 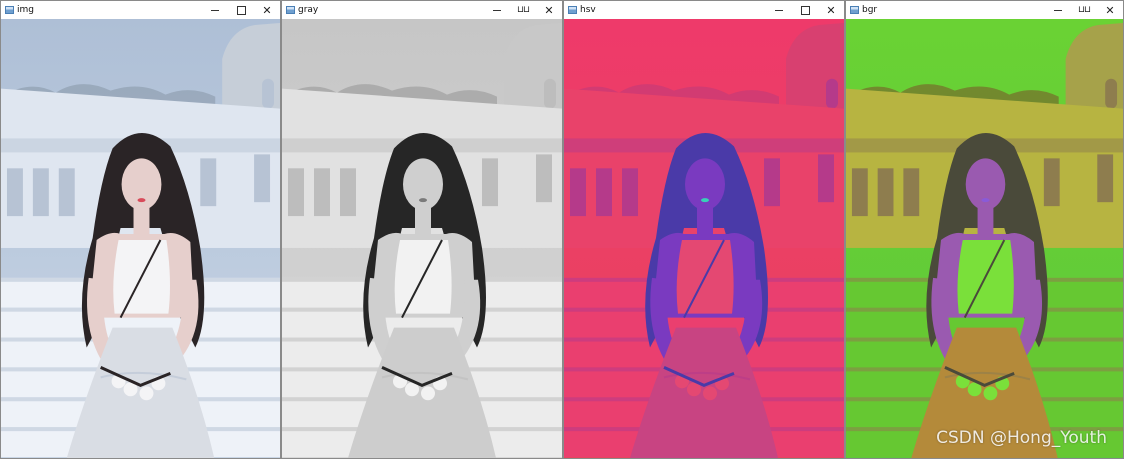 What do you see at coordinates (1021, 438) in the screenshot?
I see `watermark-text: CSDN @Hong_Youth` at bounding box center [1021, 438].